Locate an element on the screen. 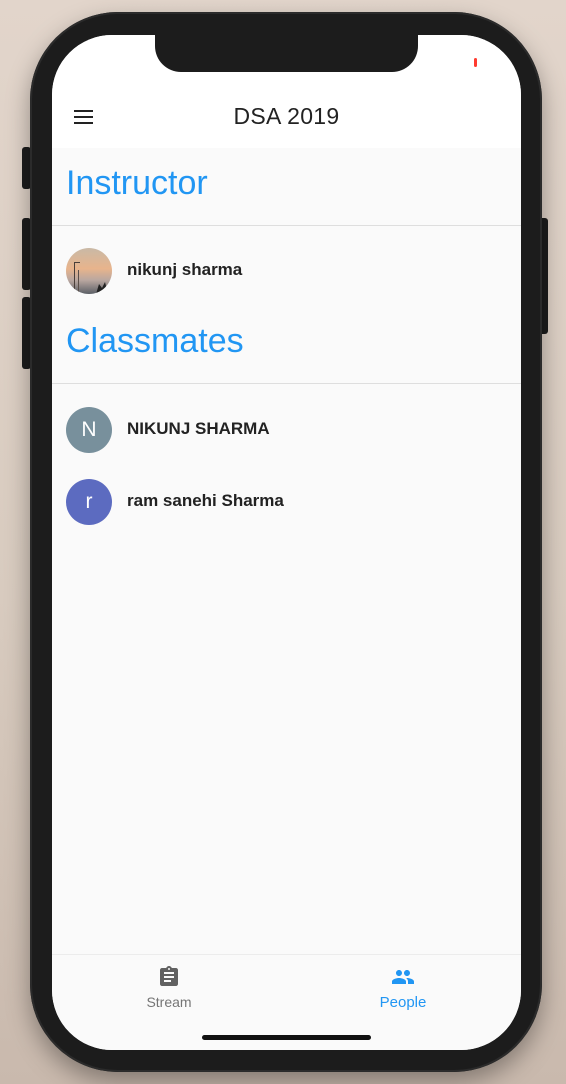 The width and height of the screenshot is (566, 1084). people-icon is located at coordinates (403, 977).